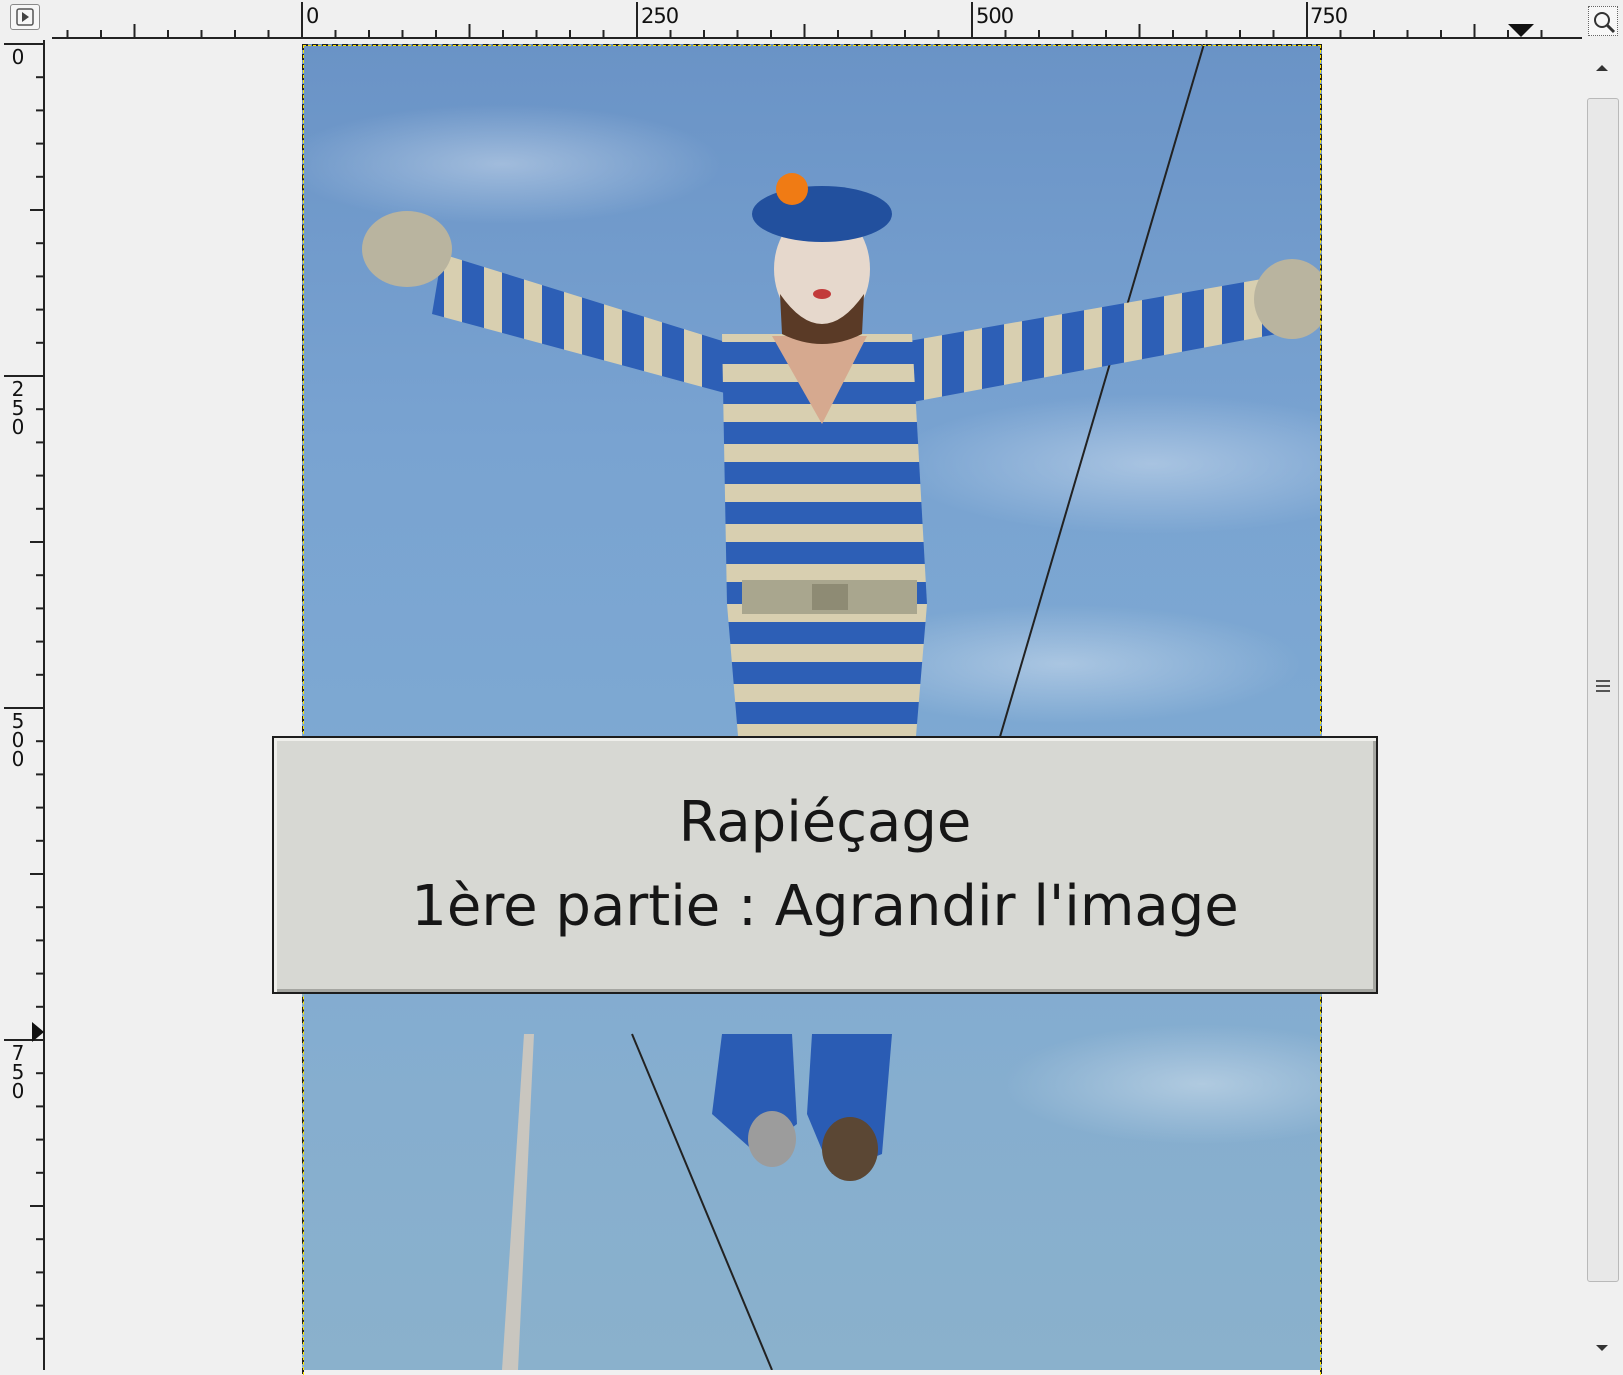 Image resolution: width=1623 pixels, height=1375 pixels. What do you see at coordinates (825, 906) in the screenshot?
I see `caption-subtitle: 1ère partie : Agrandir l'image` at bounding box center [825, 906].